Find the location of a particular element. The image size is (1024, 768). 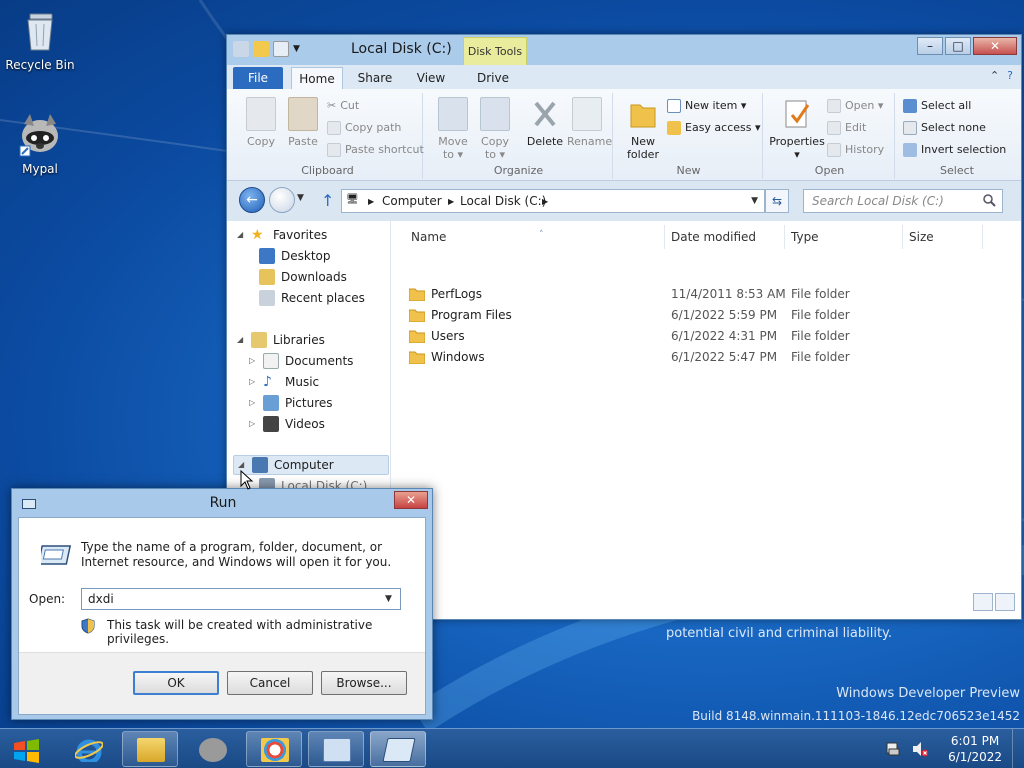

minimize-button: – is located at coordinates (930, 46).